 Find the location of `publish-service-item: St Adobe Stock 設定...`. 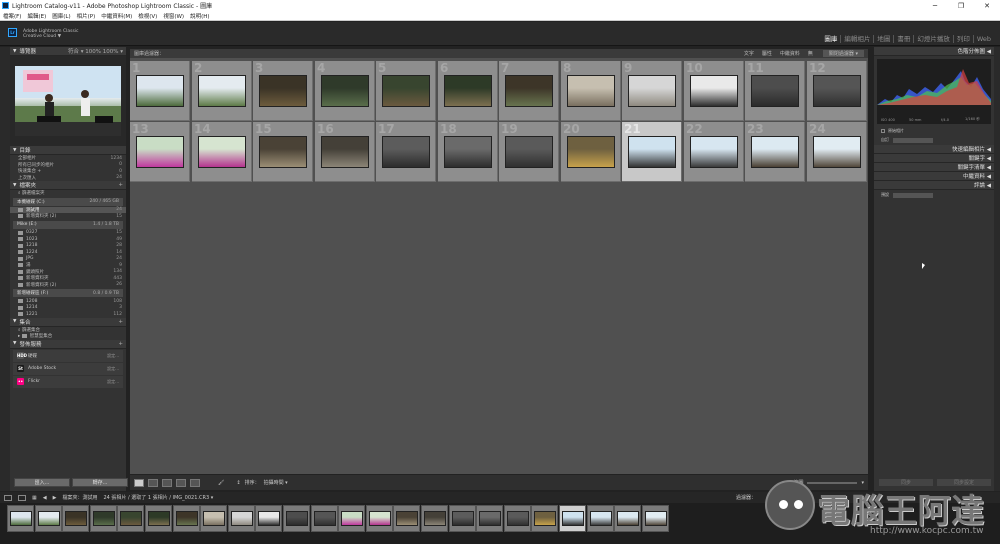

publish-service-item: St Adobe Stock 設定... is located at coordinates (68, 368).